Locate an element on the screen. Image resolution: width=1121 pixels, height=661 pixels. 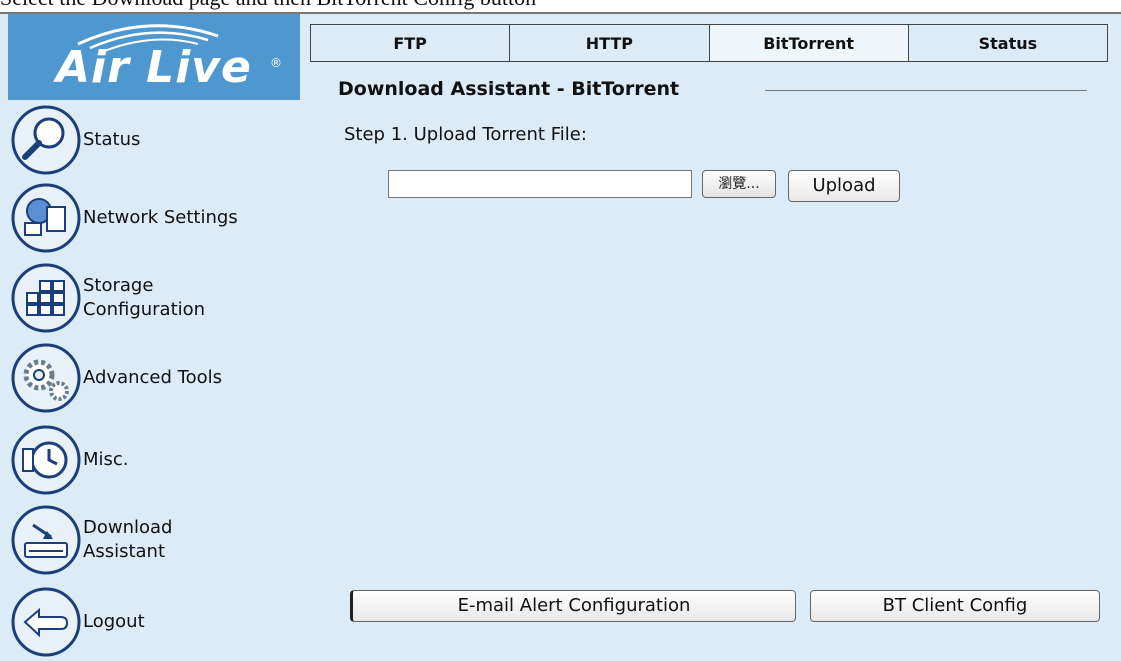
nav-item-download-assistant: Download Assistant is located at coordinates (90, 540).